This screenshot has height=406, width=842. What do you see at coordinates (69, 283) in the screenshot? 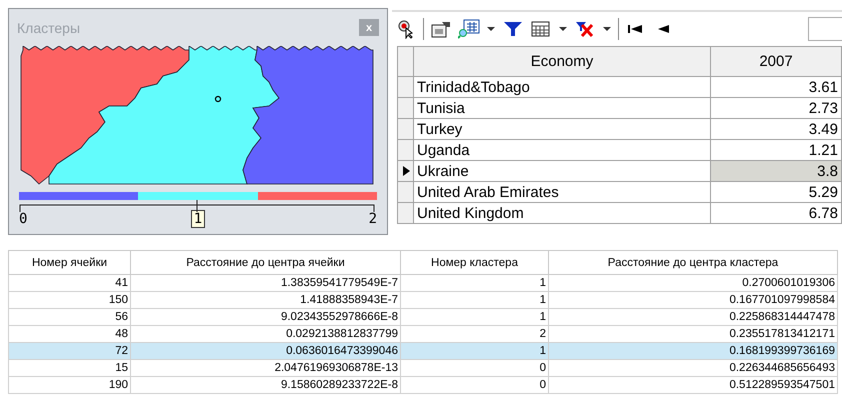
I see `table-cell: 41` at bounding box center [69, 283].